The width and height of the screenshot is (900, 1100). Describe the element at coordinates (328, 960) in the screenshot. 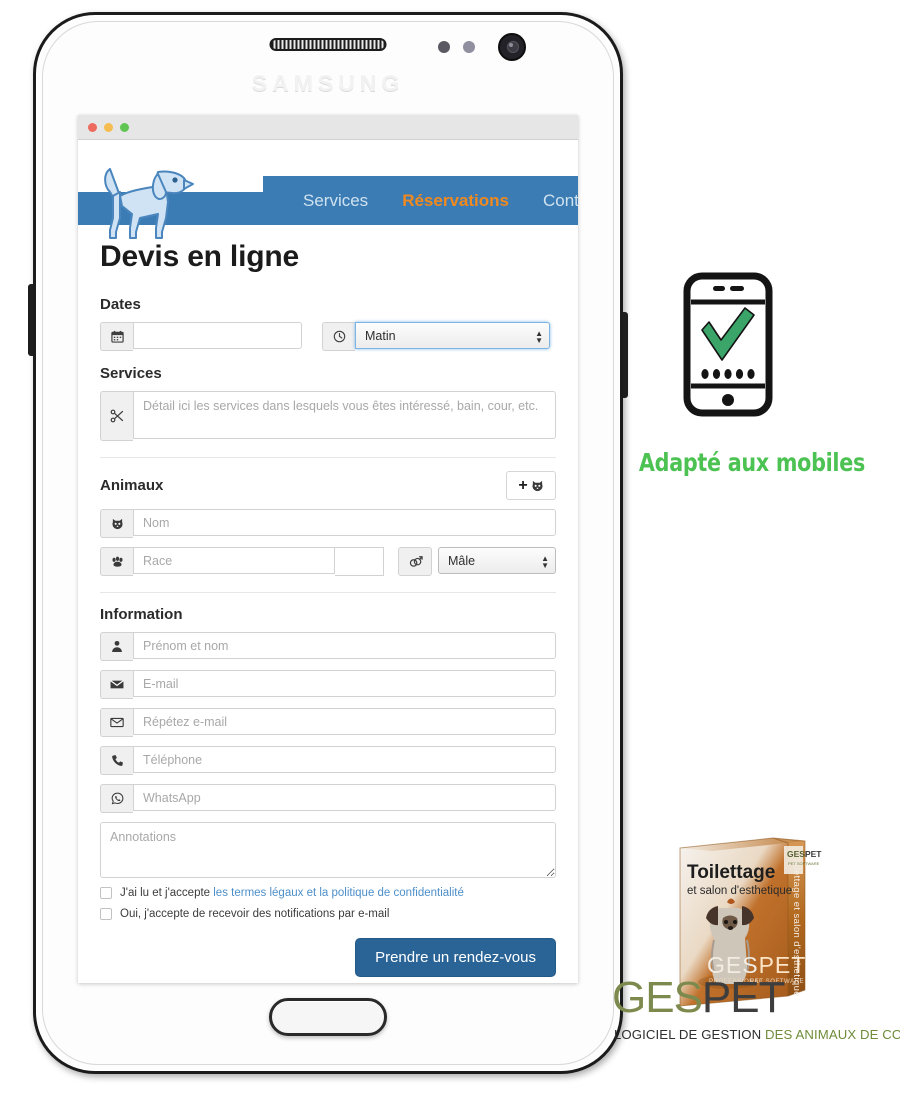

I see `submit-row: Prendre un rendez-vous` at that location.